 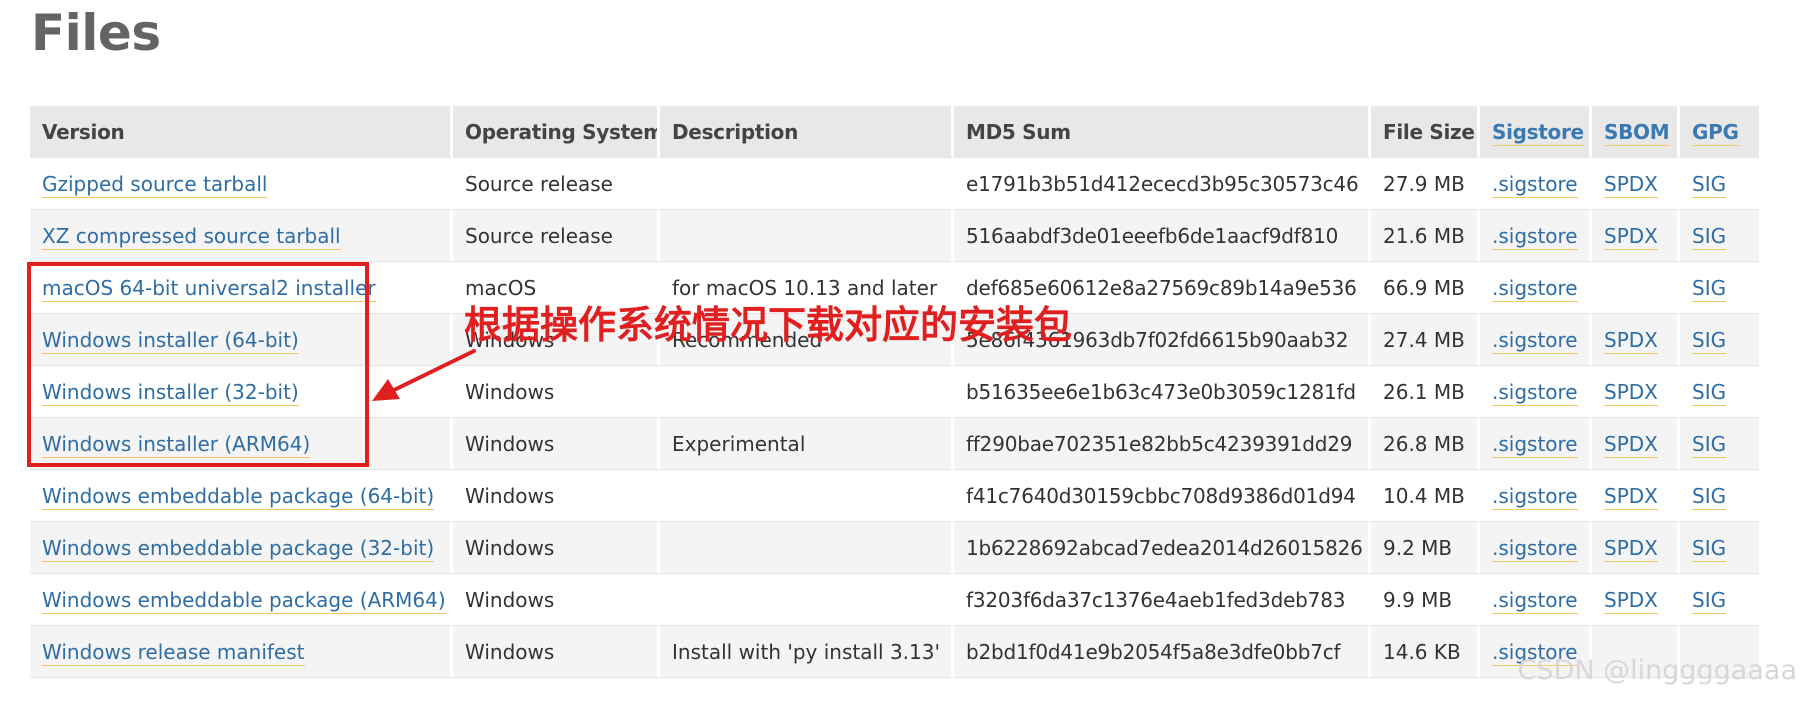 What do you see at coordinates (1425, 652) in the screenshot?
I see `size-cell: 14.6 KB` at bounding box center [1425, 652].